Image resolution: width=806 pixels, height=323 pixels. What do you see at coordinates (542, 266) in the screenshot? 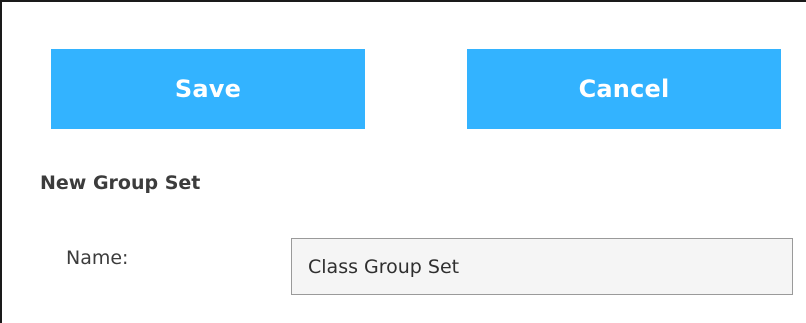
I see `name-input` at bounding box center [542, 266].